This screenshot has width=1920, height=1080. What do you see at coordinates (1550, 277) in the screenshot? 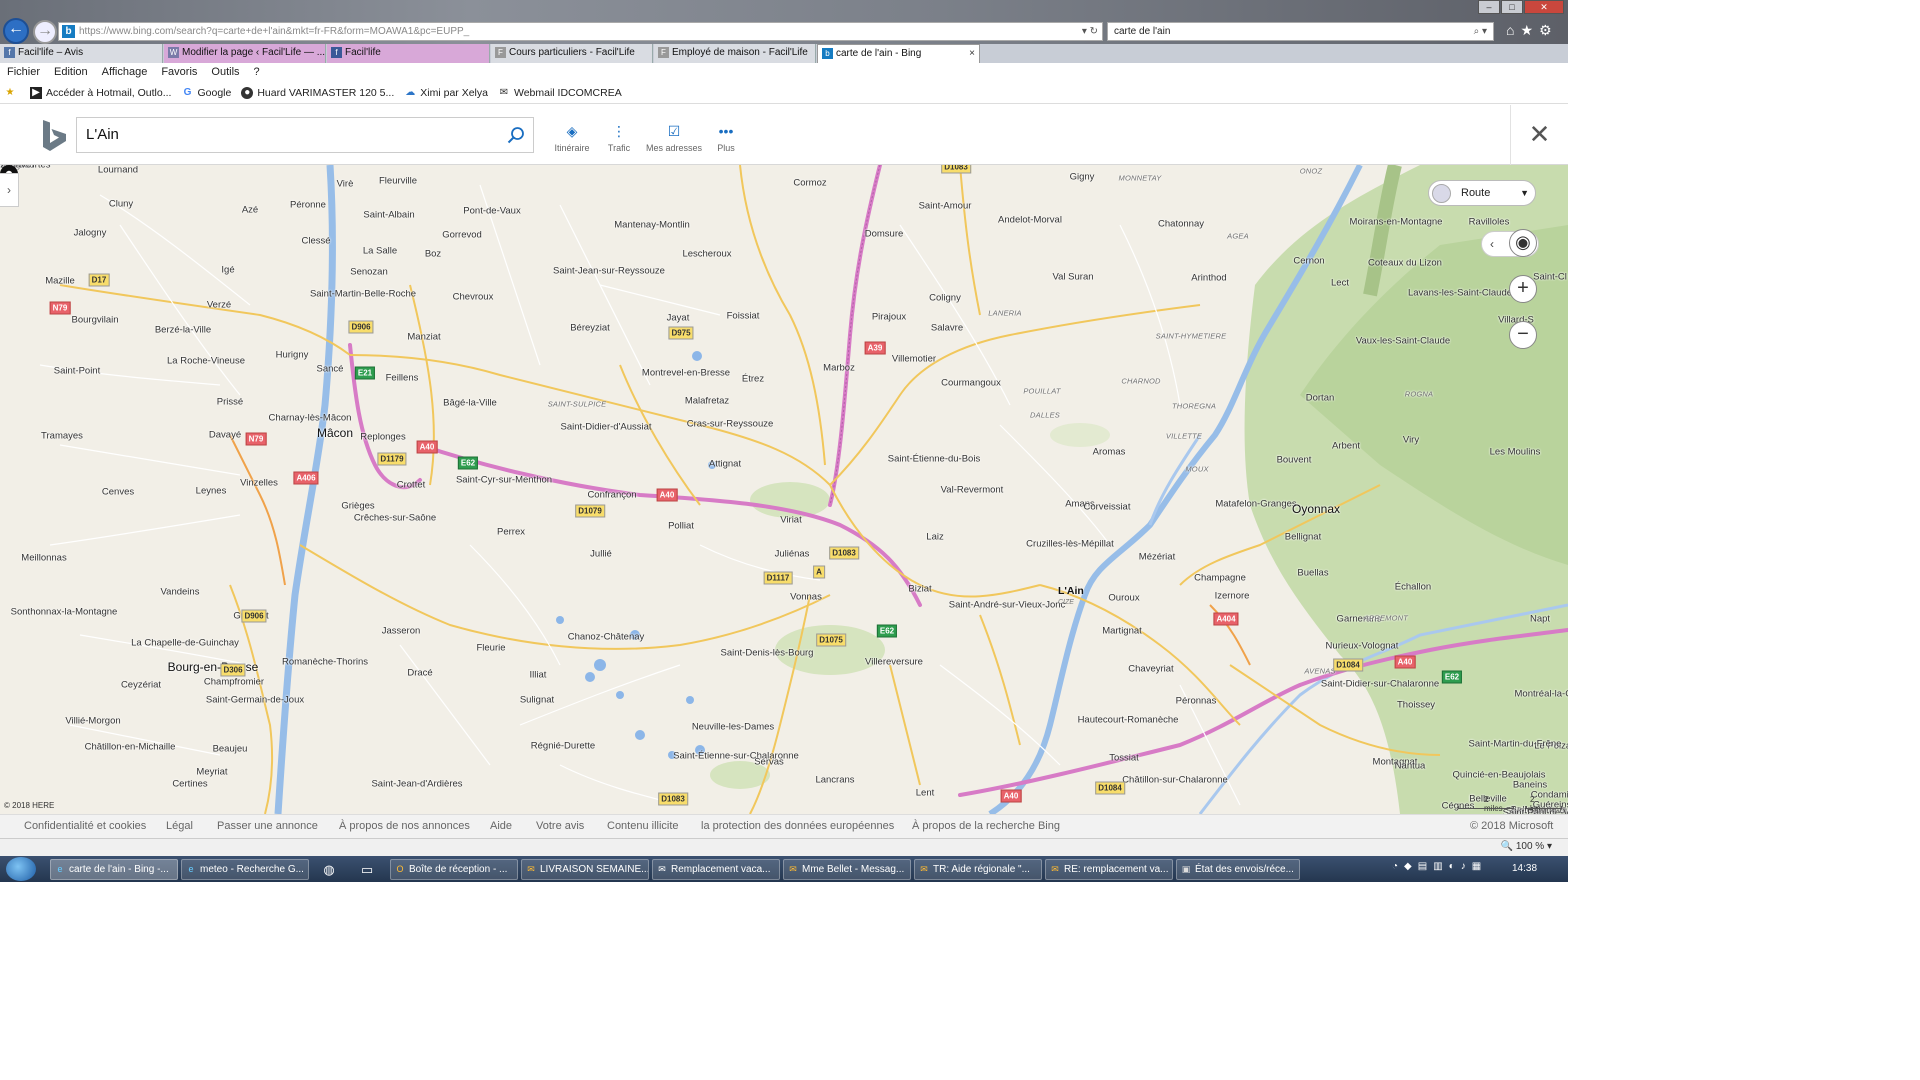
I see `map-place-label: Saint-Cl` at bounding box center [1550, 277].